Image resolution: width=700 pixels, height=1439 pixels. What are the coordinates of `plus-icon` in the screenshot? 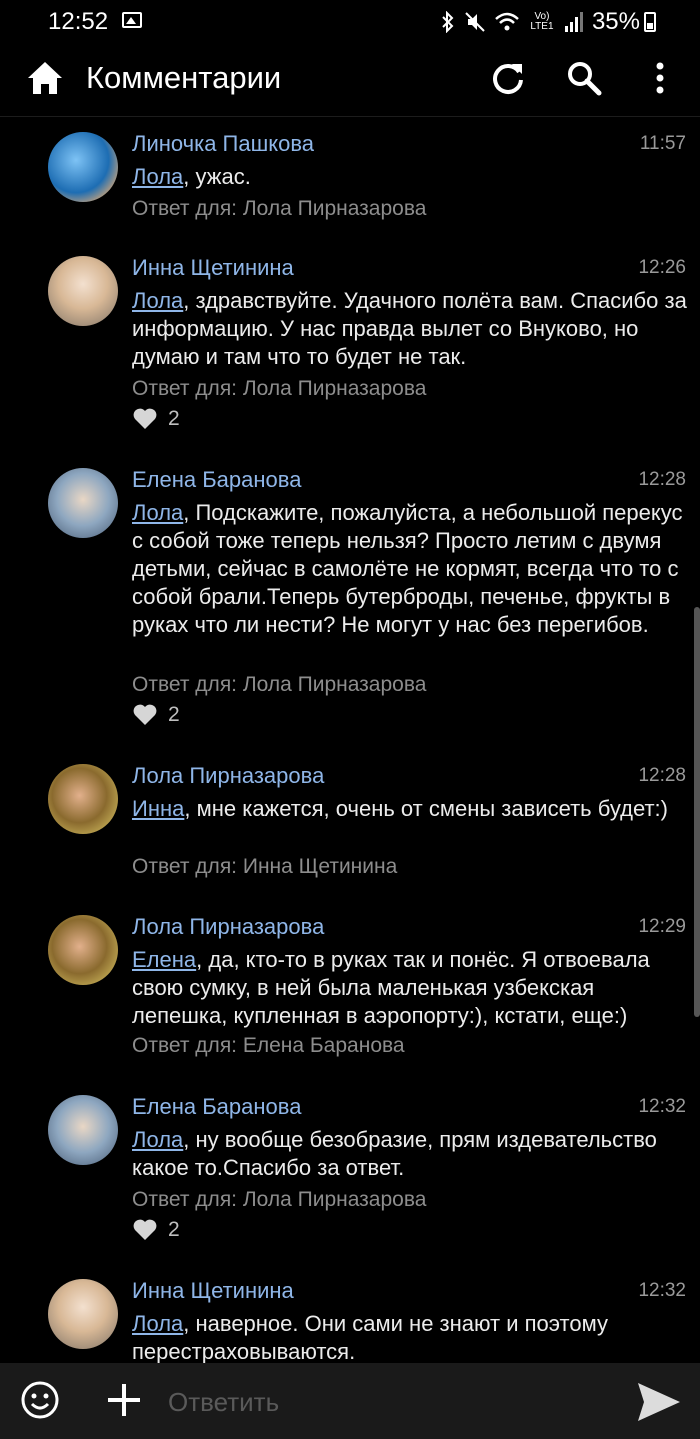 It's located at (124, 1400).